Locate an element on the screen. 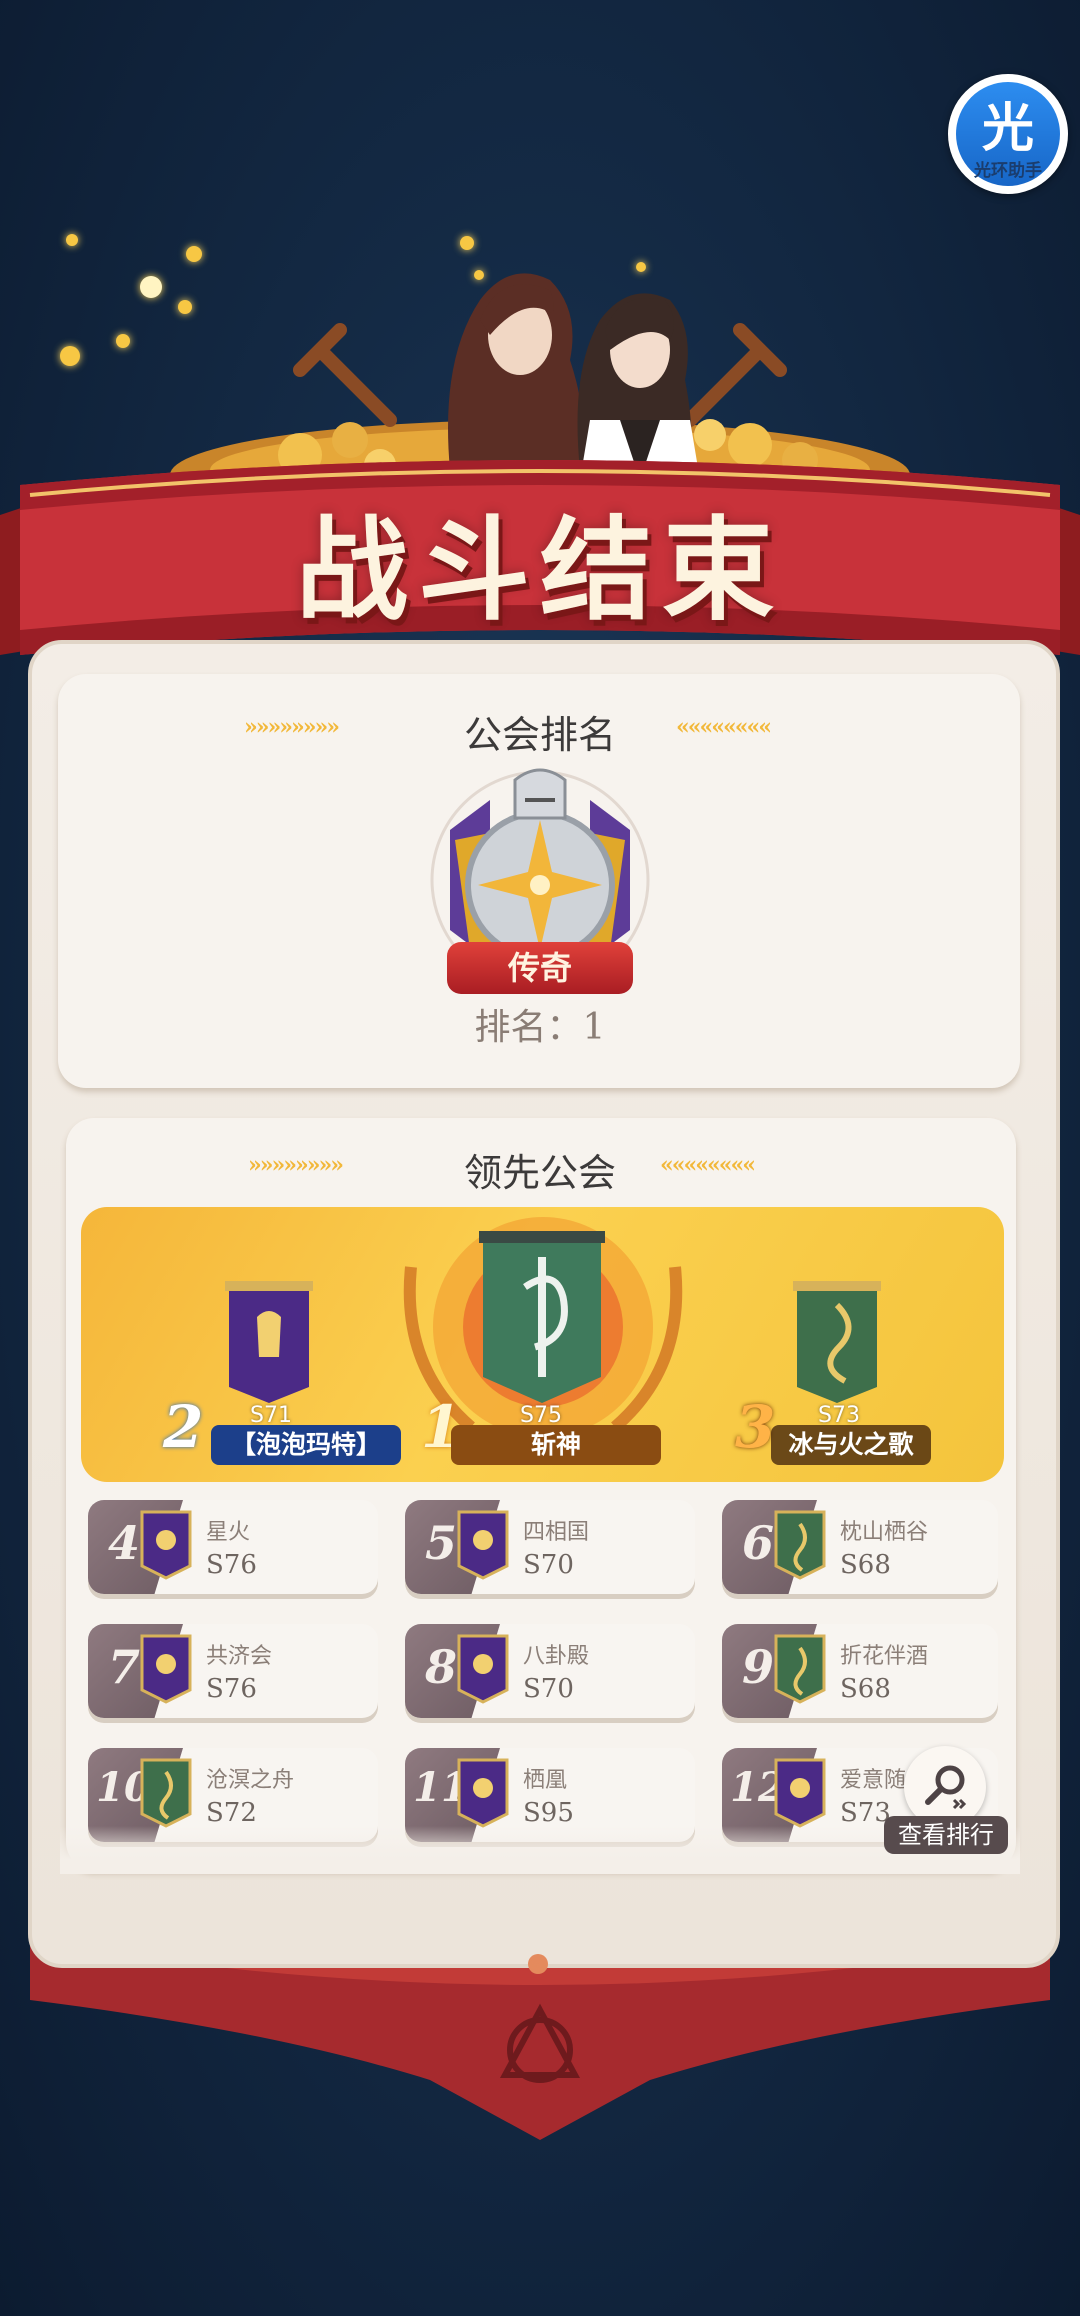 This screenshot has height=2316, width=1080. view-ranking-label: 查看排行 is located at coordinates (946, 1835).